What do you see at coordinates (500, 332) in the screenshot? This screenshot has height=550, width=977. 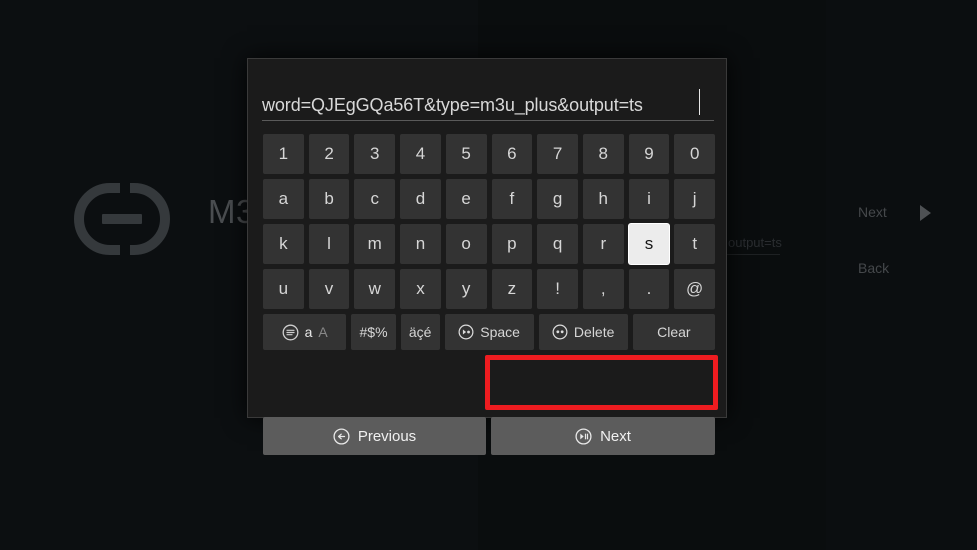 I see `space-label: Space` at bounding box center [500, 332].